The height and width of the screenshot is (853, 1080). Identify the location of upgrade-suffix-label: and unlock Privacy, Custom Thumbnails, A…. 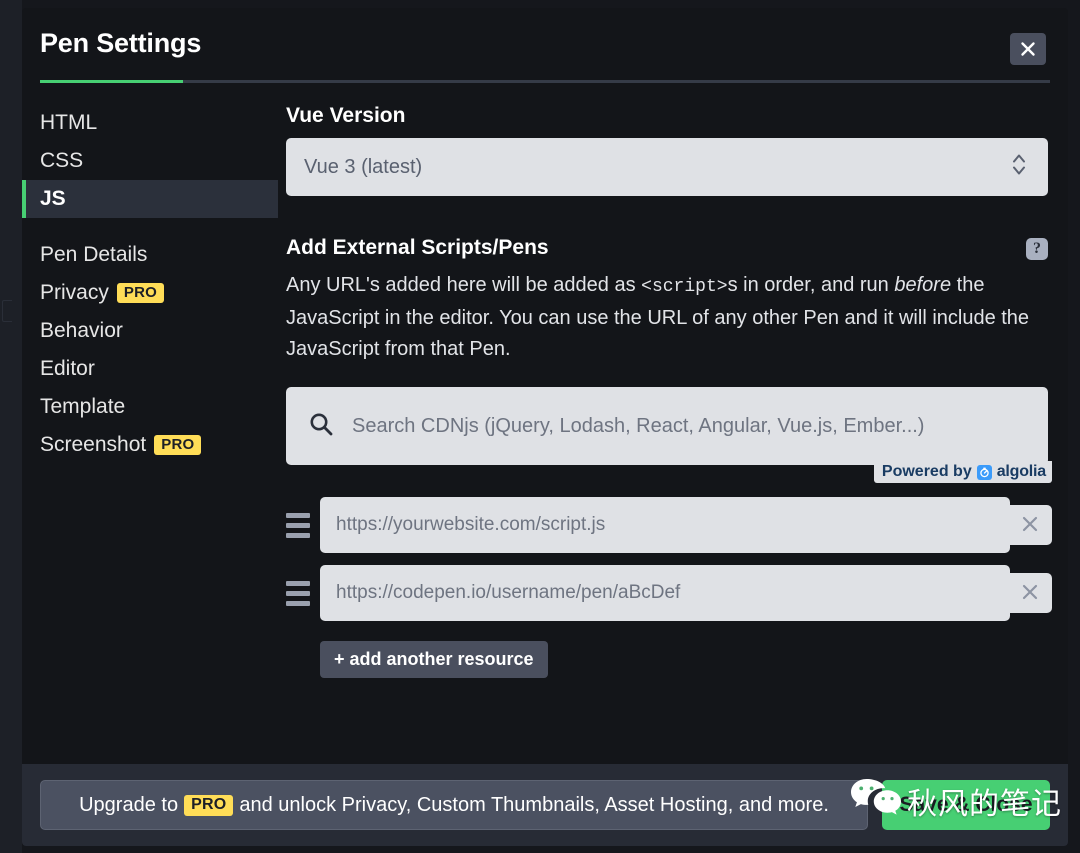
(534, 804).